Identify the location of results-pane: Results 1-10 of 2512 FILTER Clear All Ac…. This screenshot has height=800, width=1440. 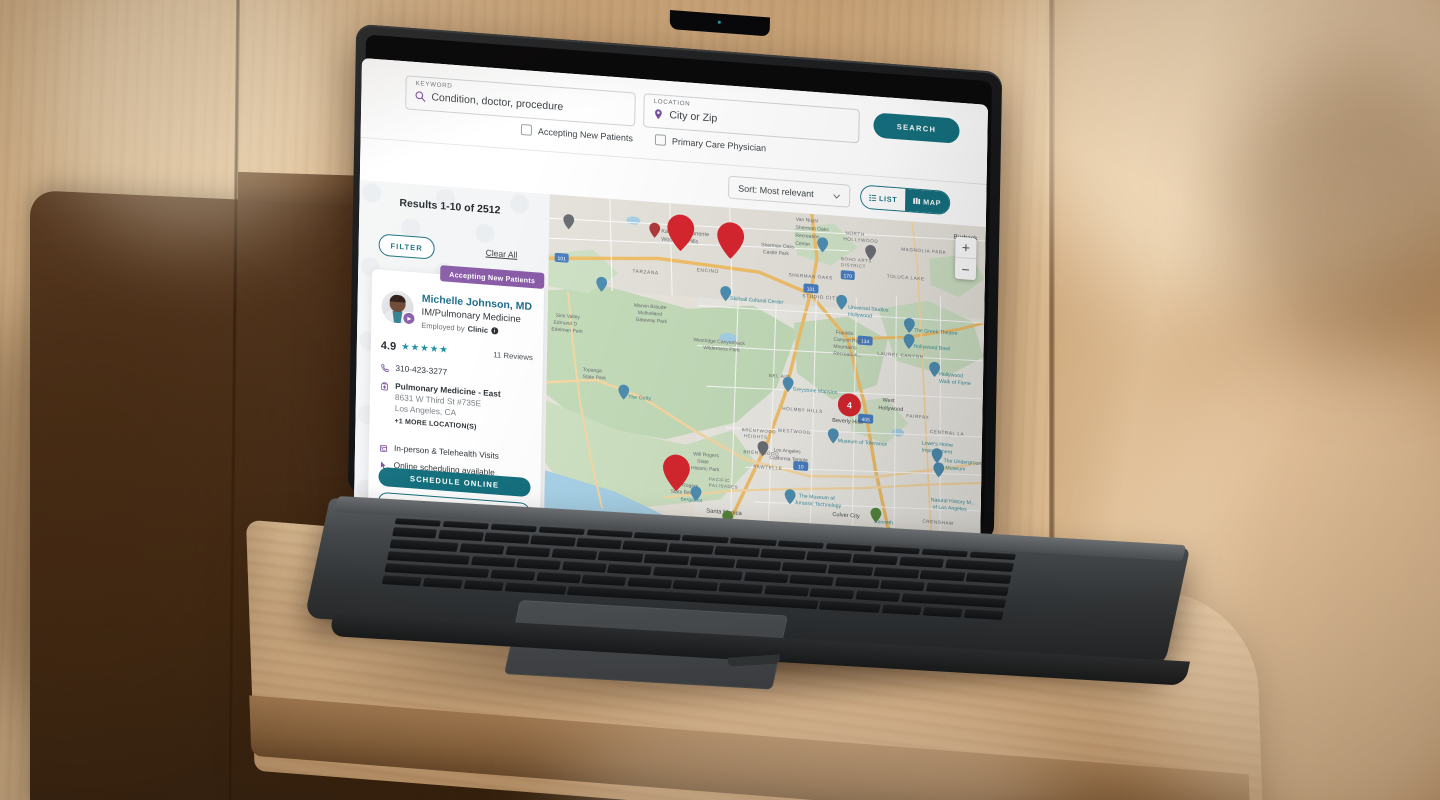
(451, 356).